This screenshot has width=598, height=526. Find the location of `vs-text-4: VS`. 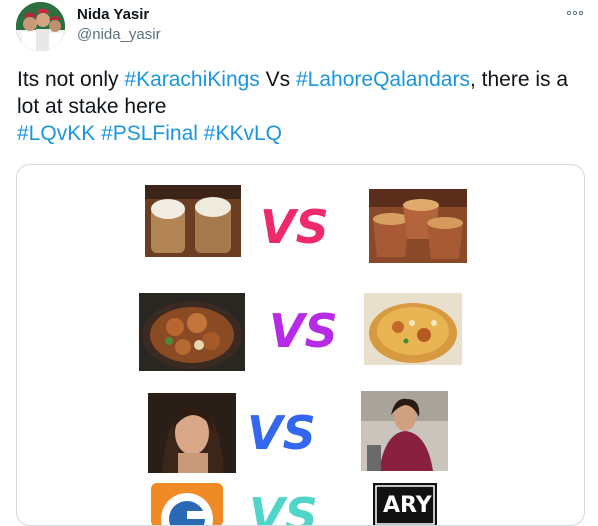

vs-text-4: VS is located at coordinates (283, 507).